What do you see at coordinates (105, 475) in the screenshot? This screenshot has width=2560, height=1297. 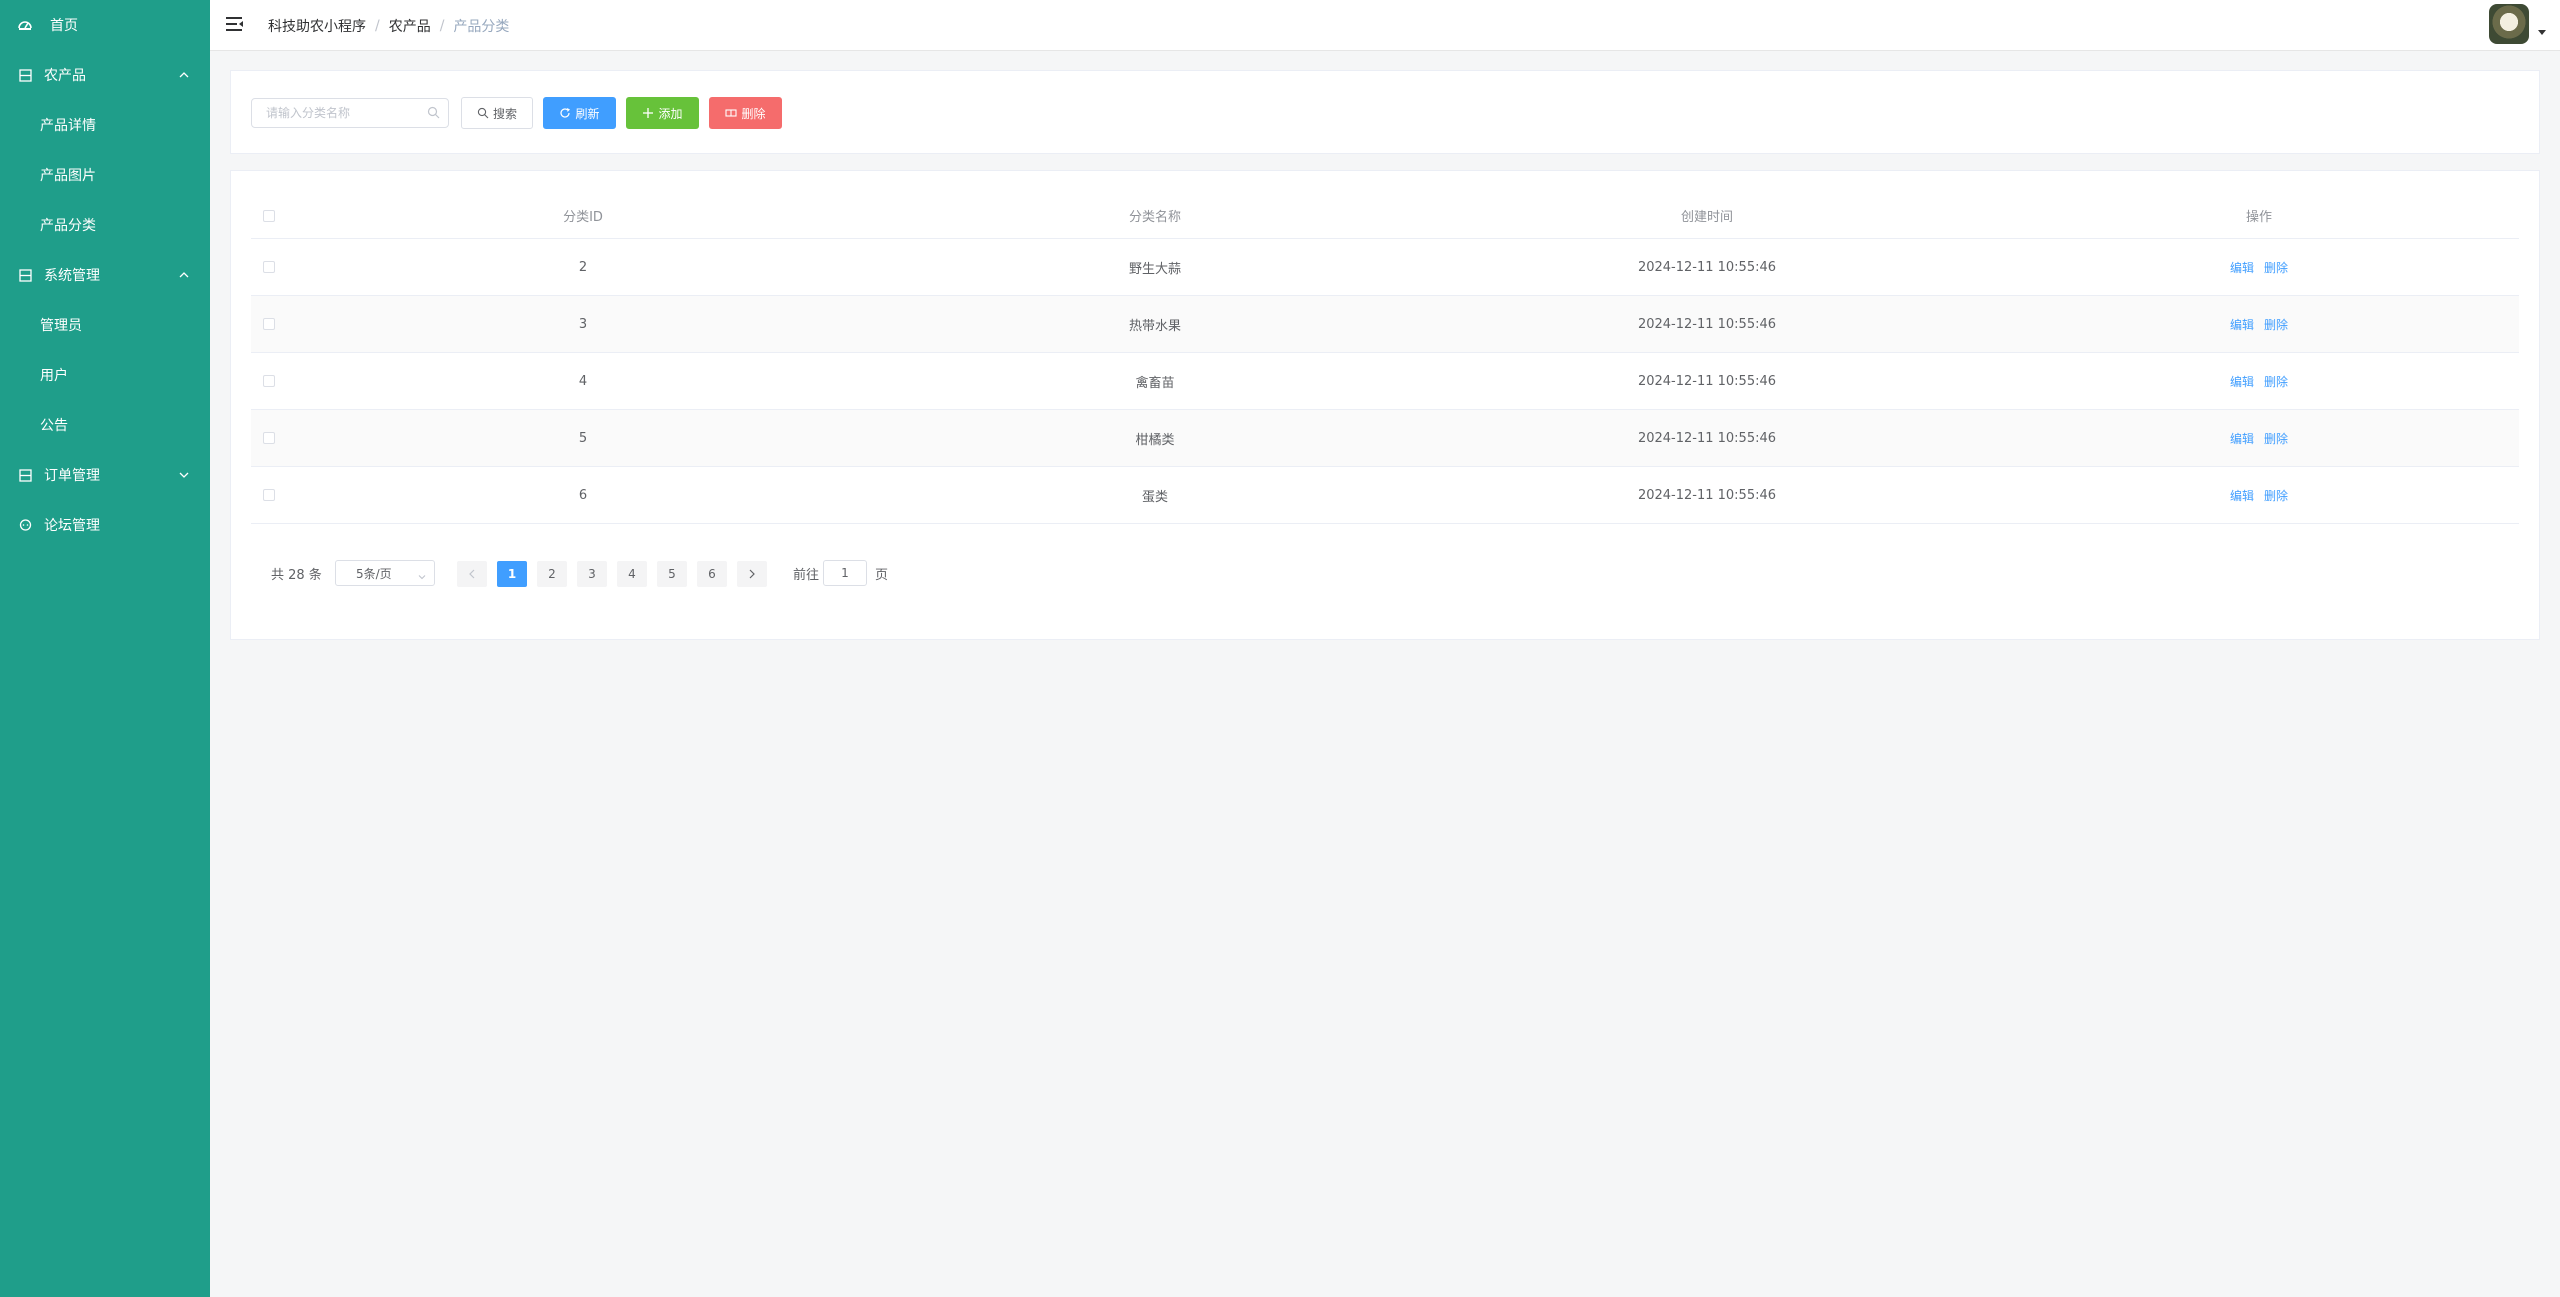 I see `sidebar-item-order-management: 订单管理` at bounding box center [105, 475].